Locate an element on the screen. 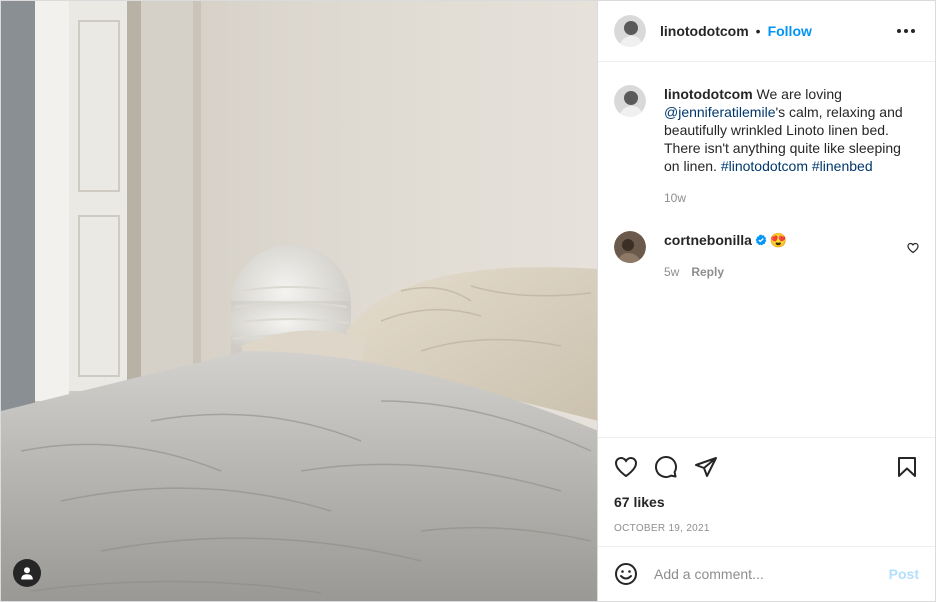  emoji-icon is located at coordinates (626, 574).